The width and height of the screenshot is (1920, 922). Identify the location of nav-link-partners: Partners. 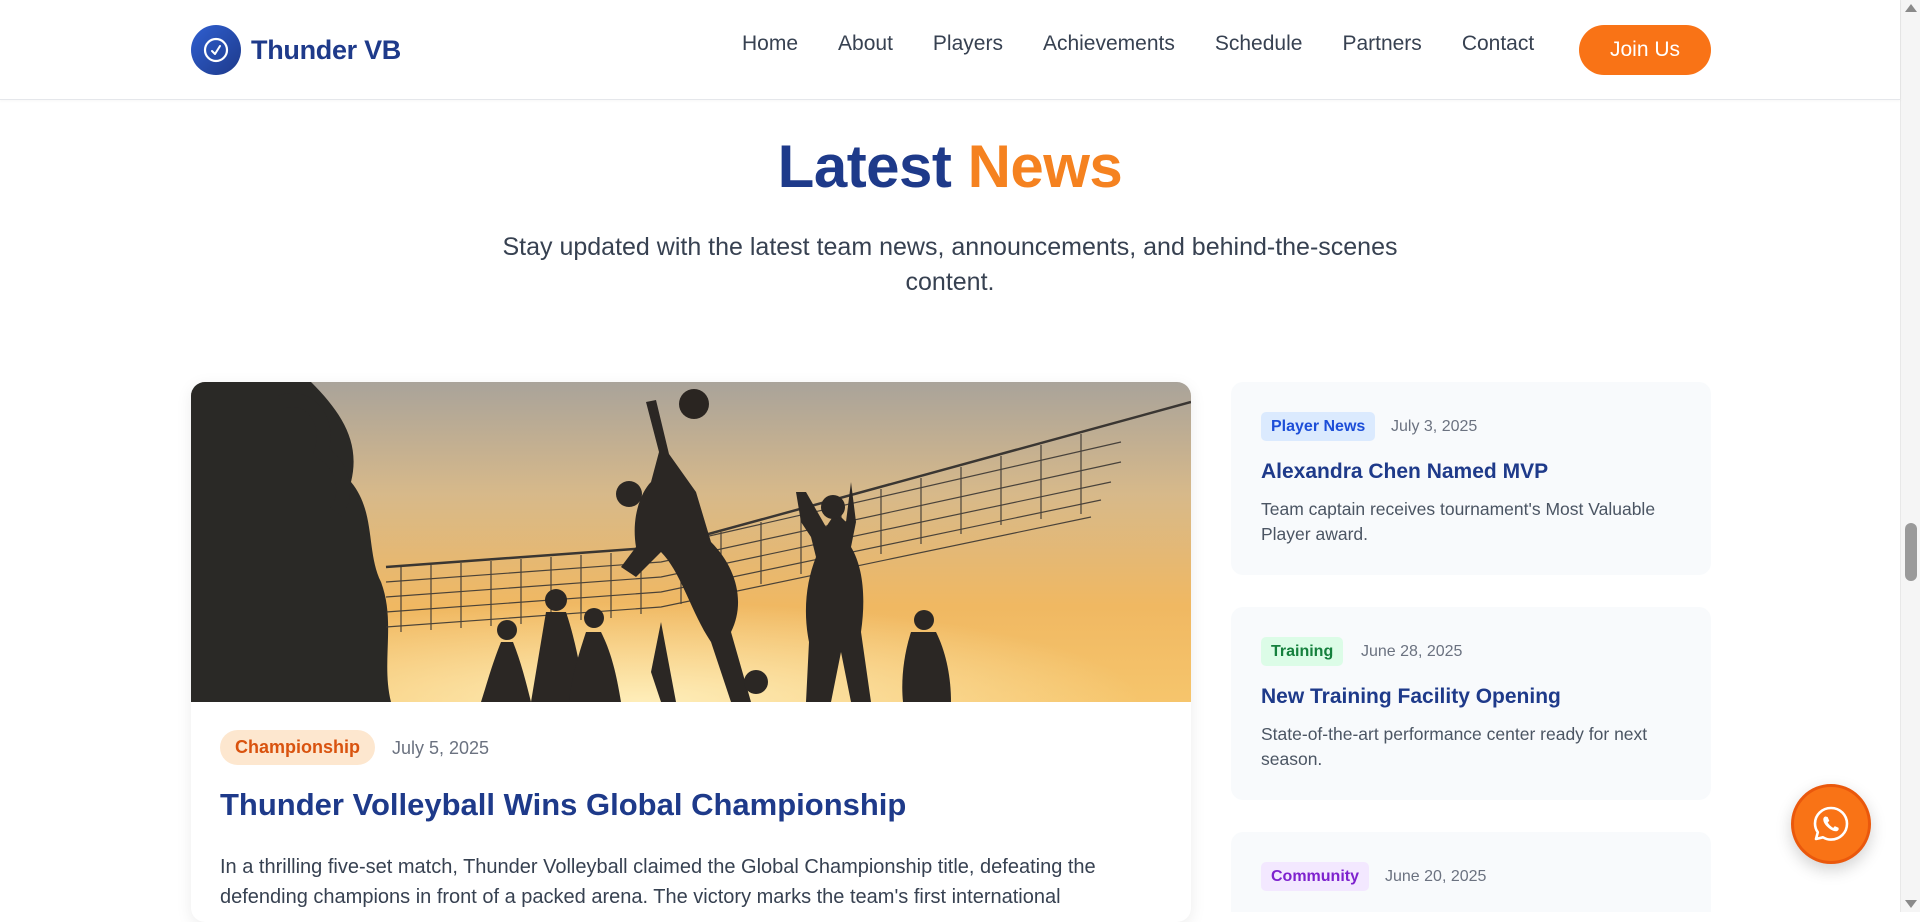
(1381, 44).